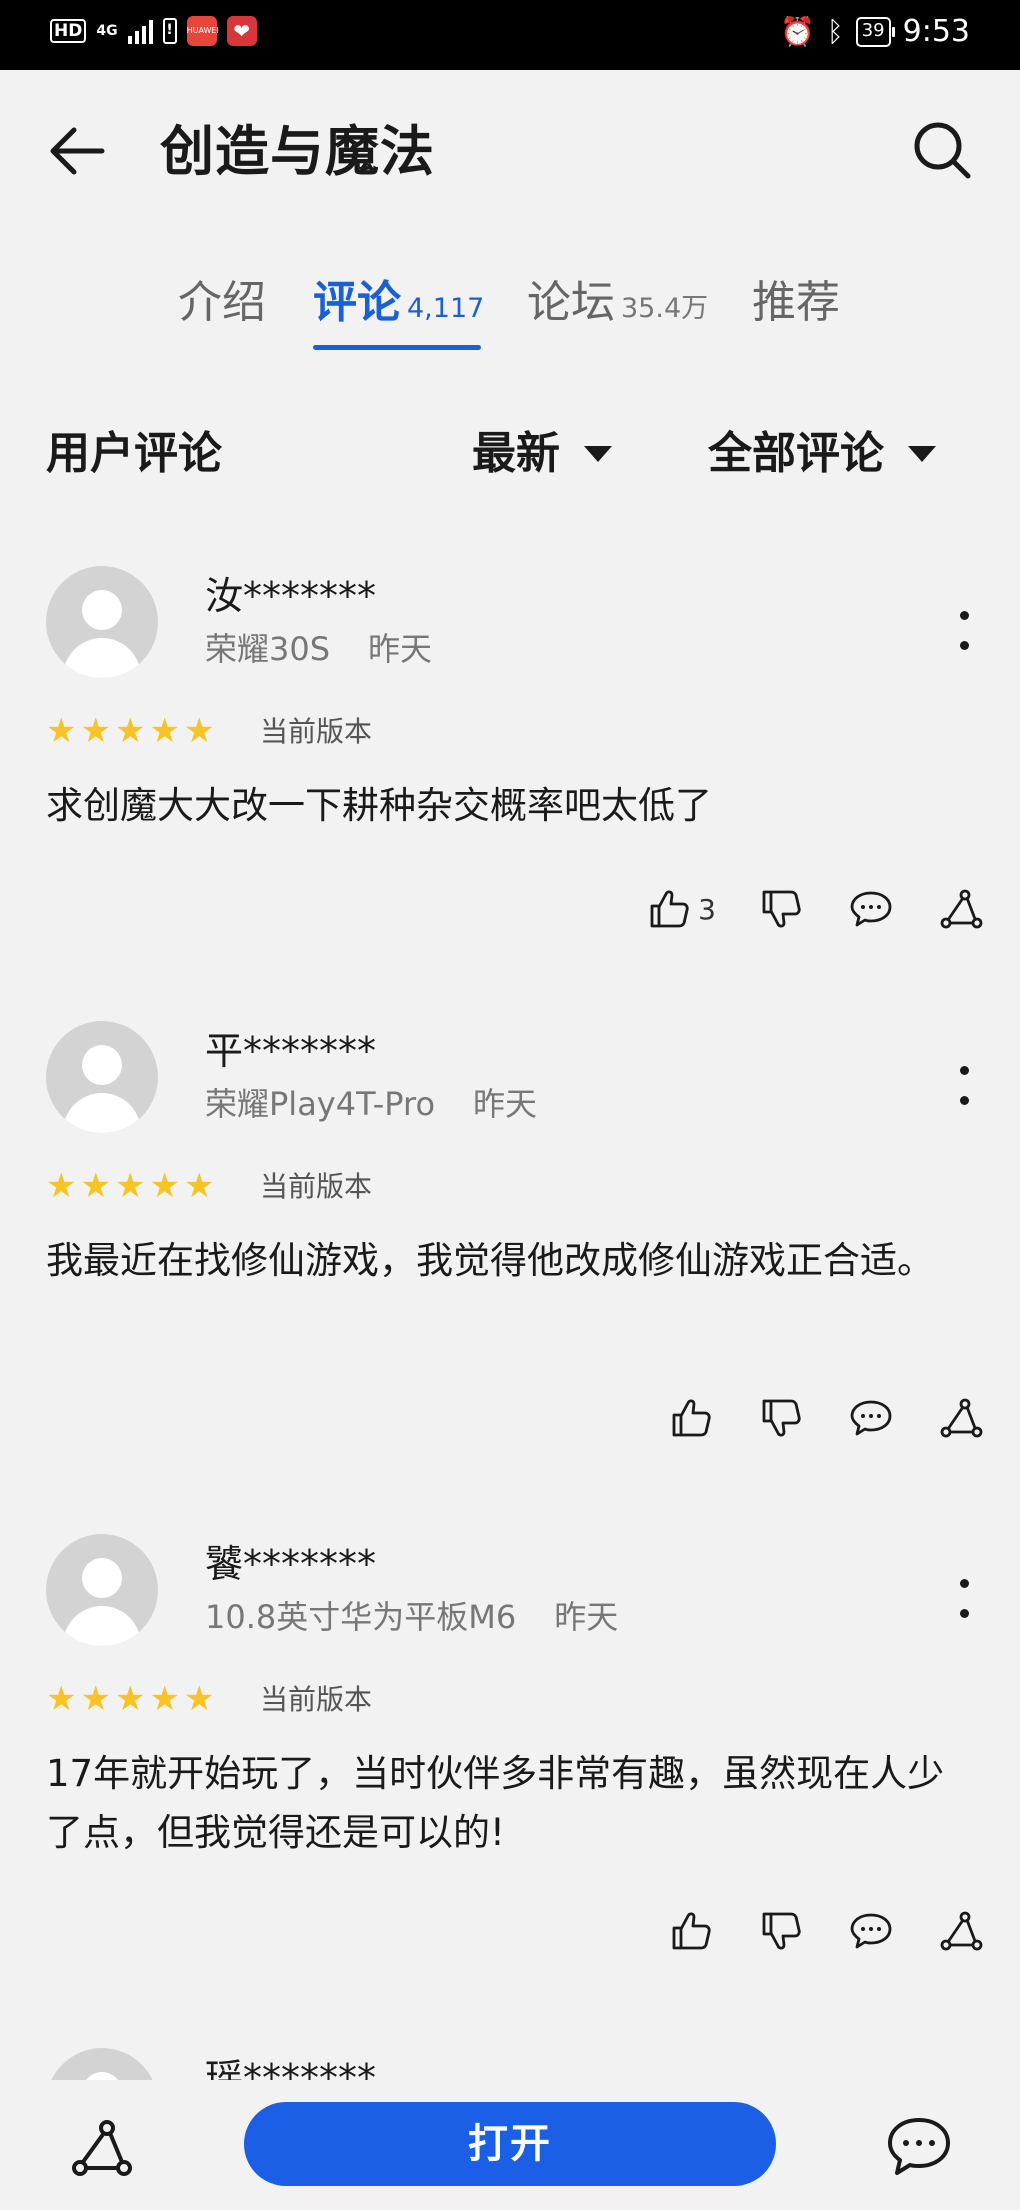 This screenshot has width=1020, height=2210. I want to click on scope-dropdown: 全部评论, so click(822, 454).